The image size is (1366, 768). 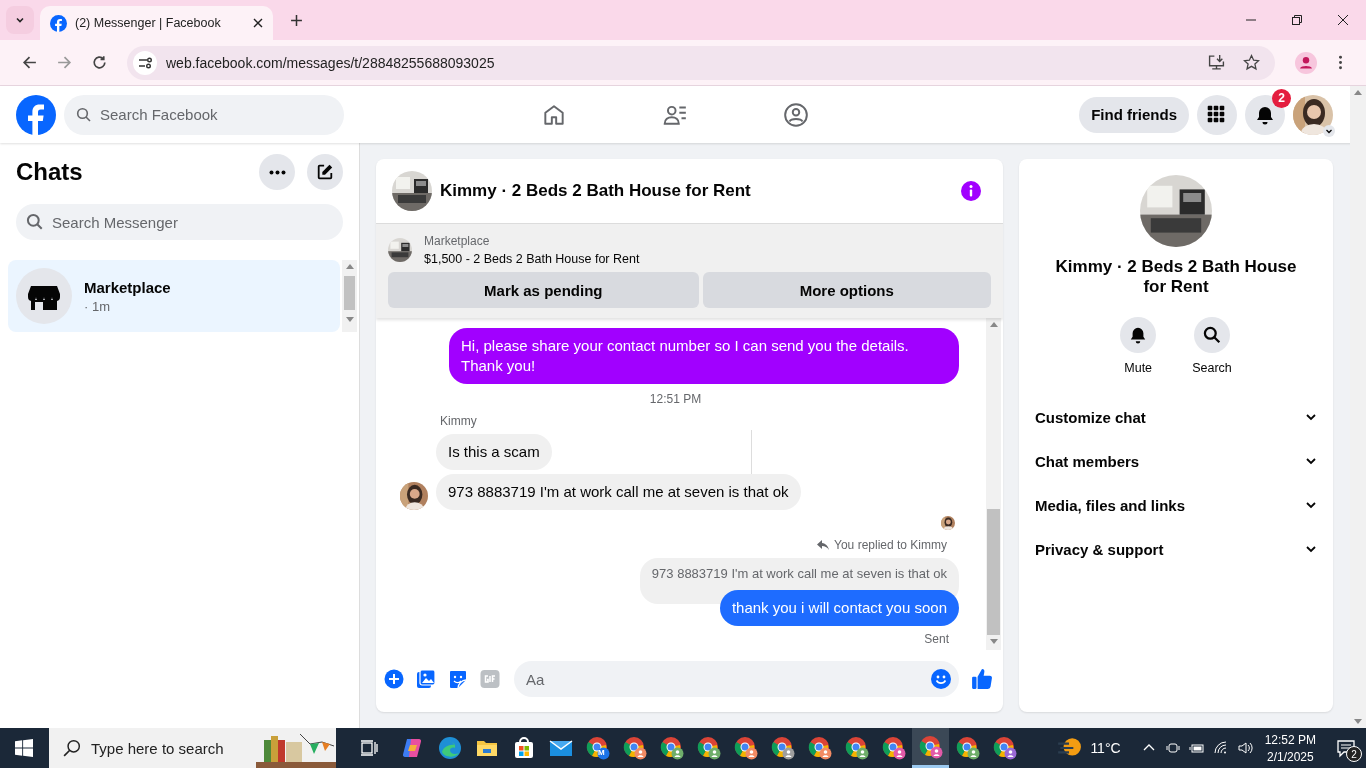 I want to click on section-title: Media, files and links, so click(x=1110, y=505).